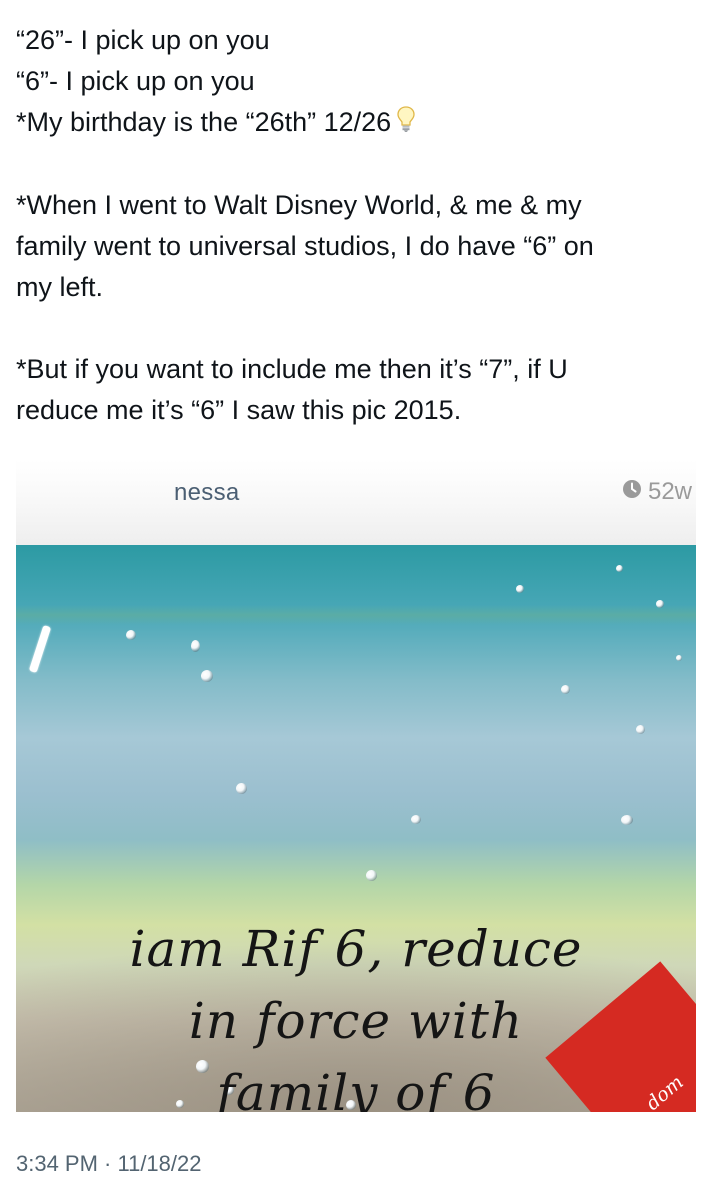 This screenshot has width=711, height=1199. What do you see at coordinates (60, 287) in the screenshot?
I see `tweet-para2-line-3: my left.` at bounding box center [60, 287].